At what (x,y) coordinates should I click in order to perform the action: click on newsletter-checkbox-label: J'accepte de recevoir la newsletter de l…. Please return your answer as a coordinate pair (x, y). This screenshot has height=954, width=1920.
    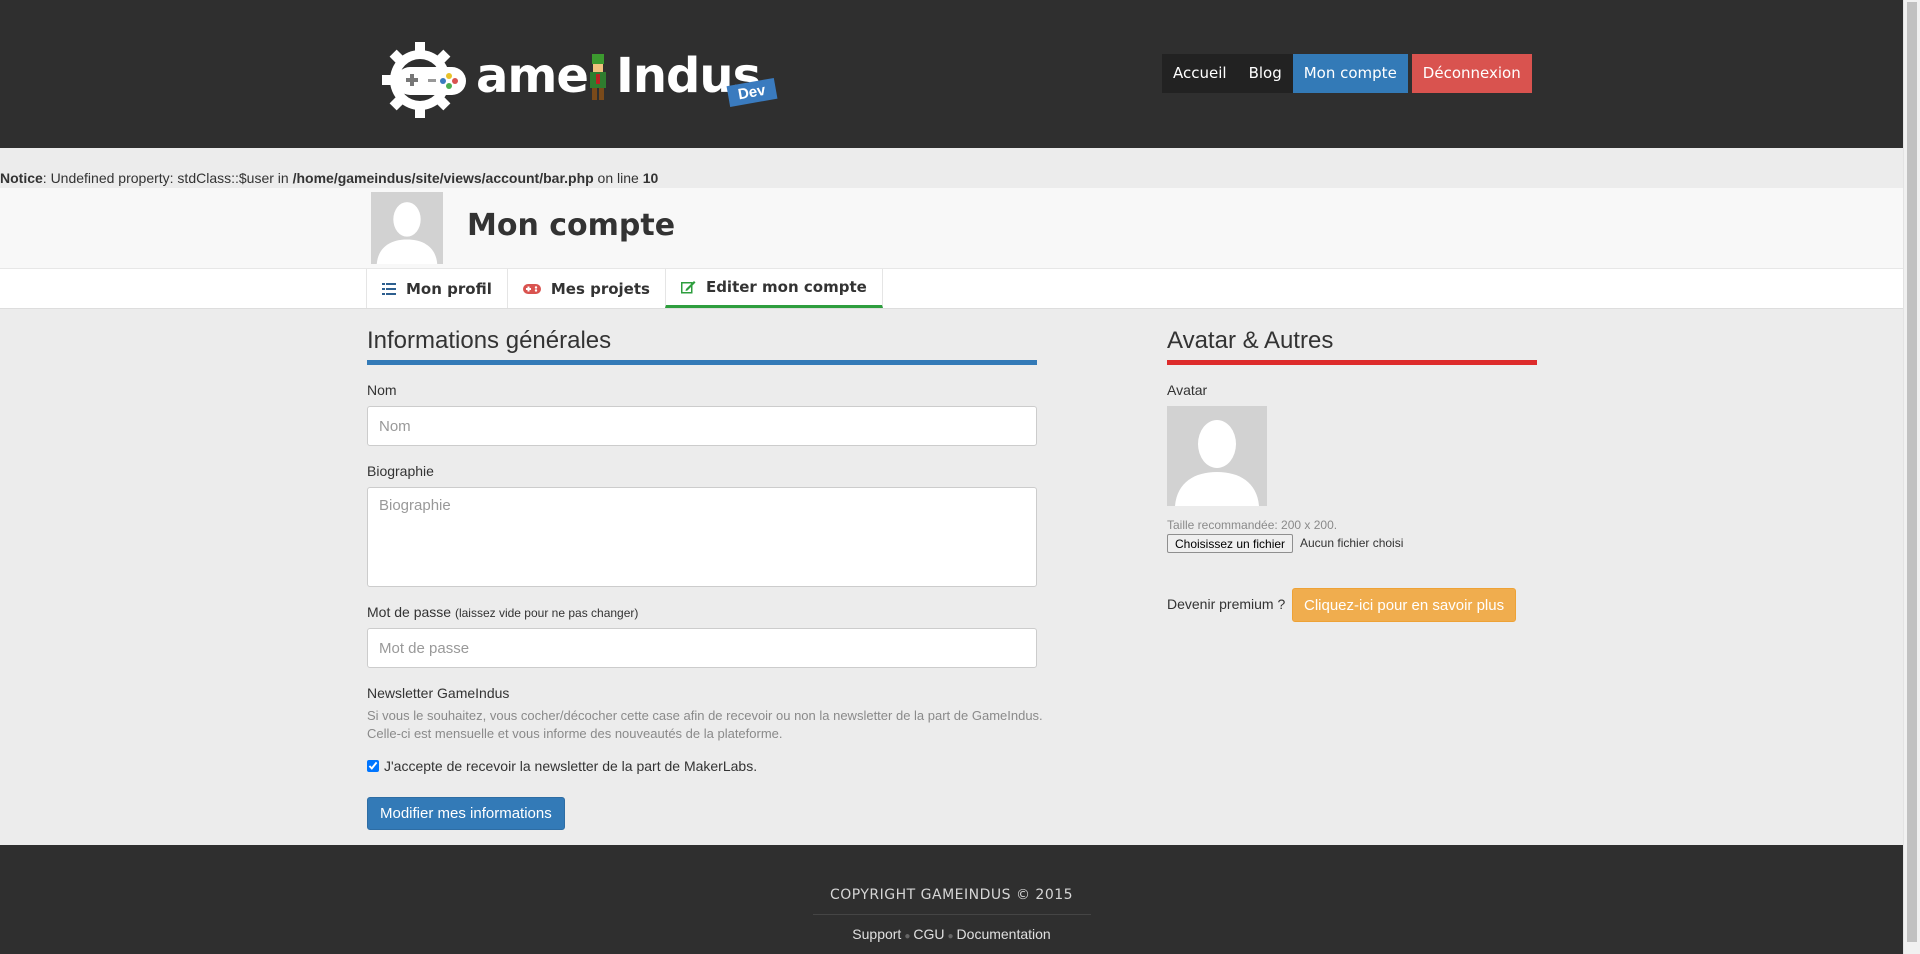
    Looking at the image, I should click on (571, 766).